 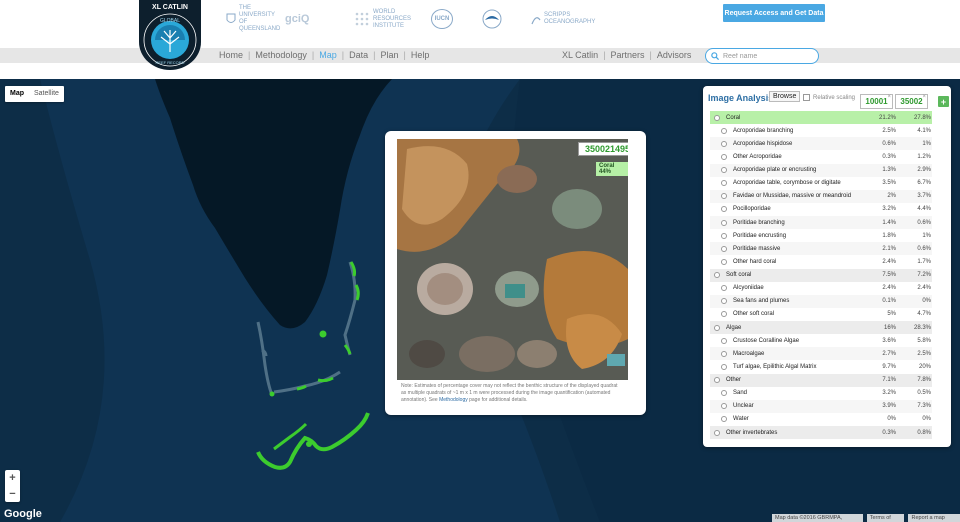 I want to click on row-label: Sea fans and plumes, so click(x=761, y=301).